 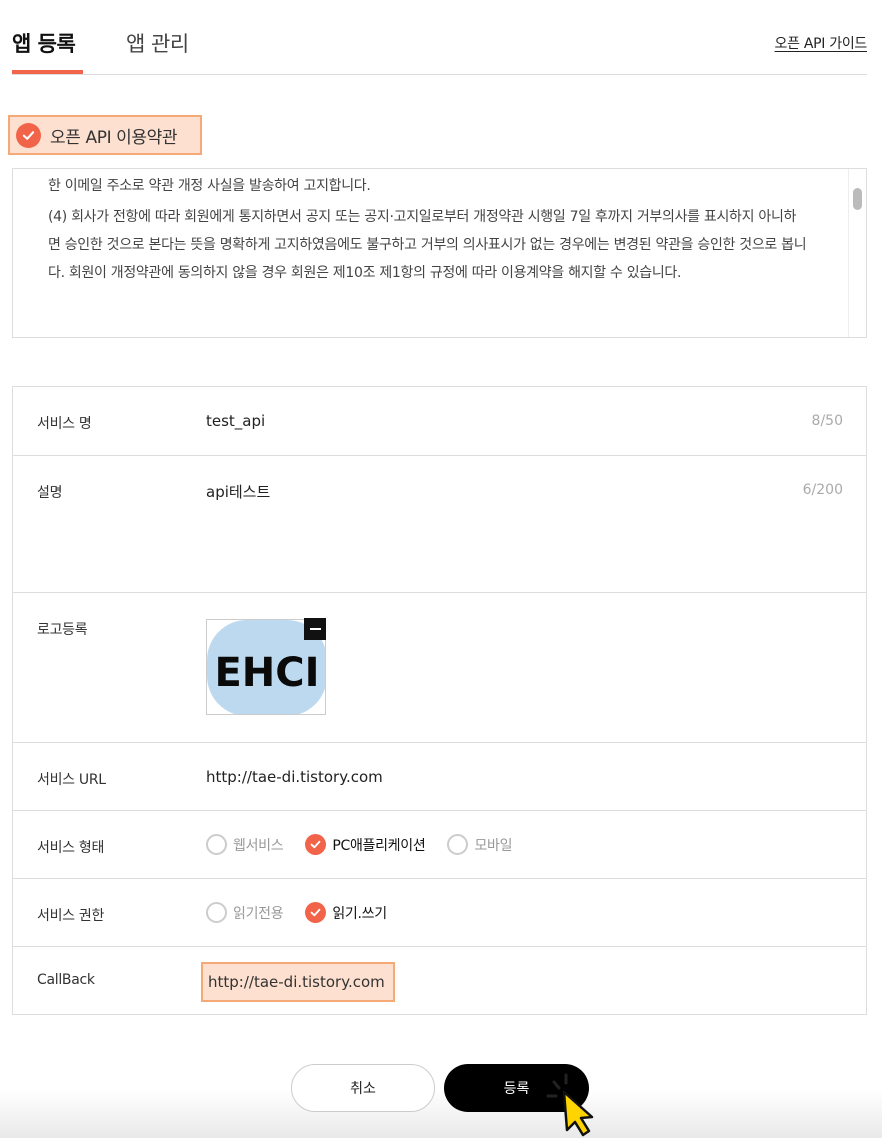 I want to click on radio-label: 읽기.쓰기, so click(x=359, y=913).